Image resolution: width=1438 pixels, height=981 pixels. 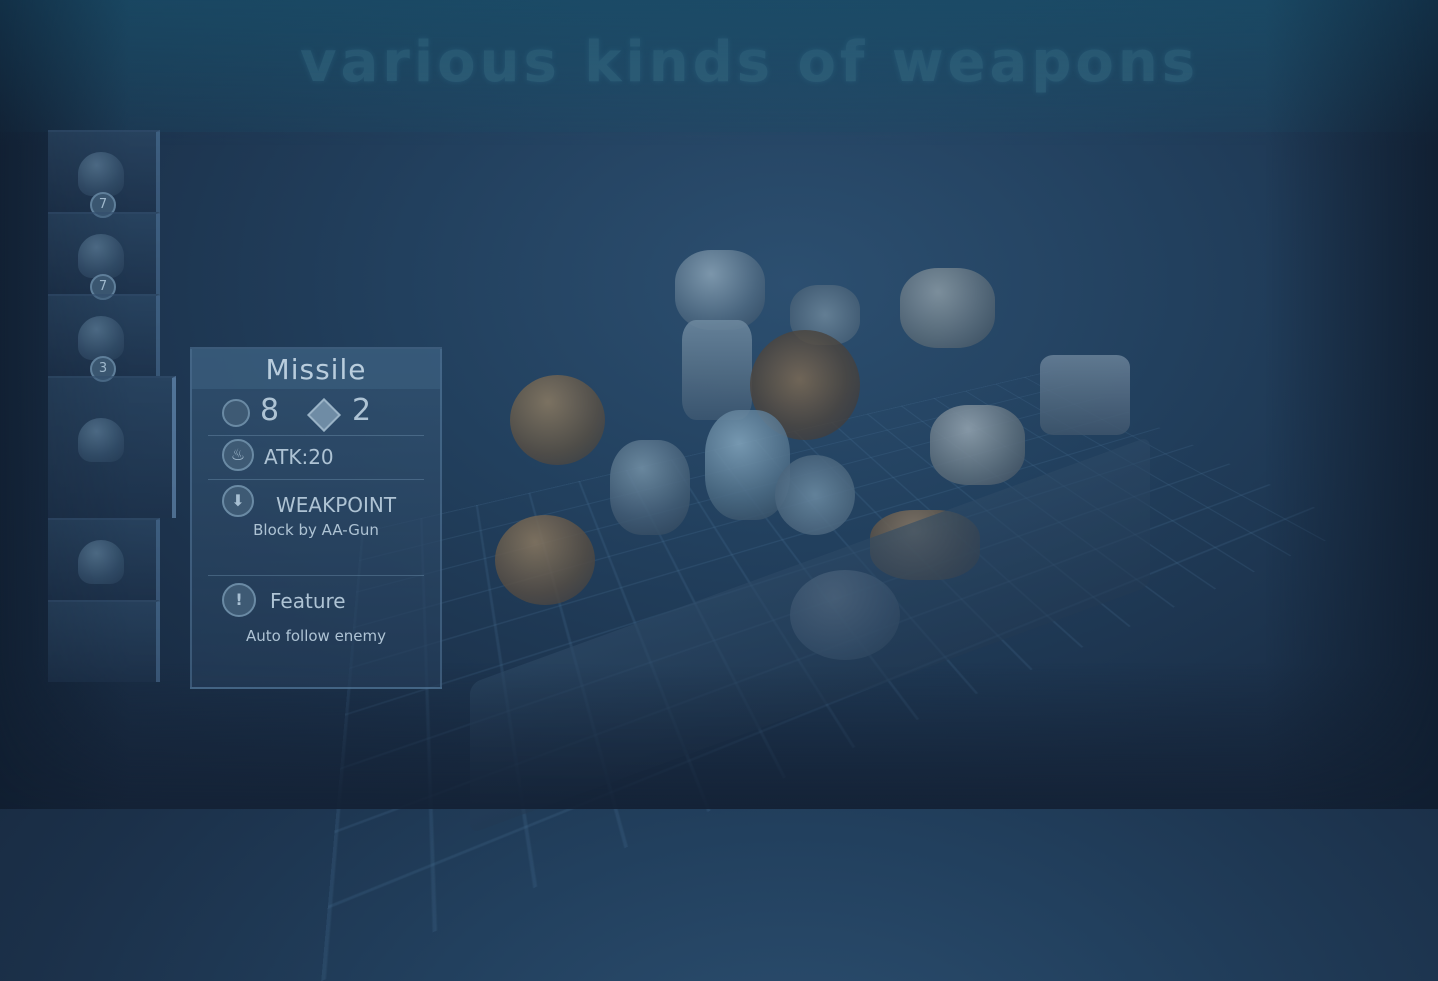 What do you see at coordinates (299, 457) in the screenshot?
I see `attack-value: ATK:20` at bounding box center [299, 457].